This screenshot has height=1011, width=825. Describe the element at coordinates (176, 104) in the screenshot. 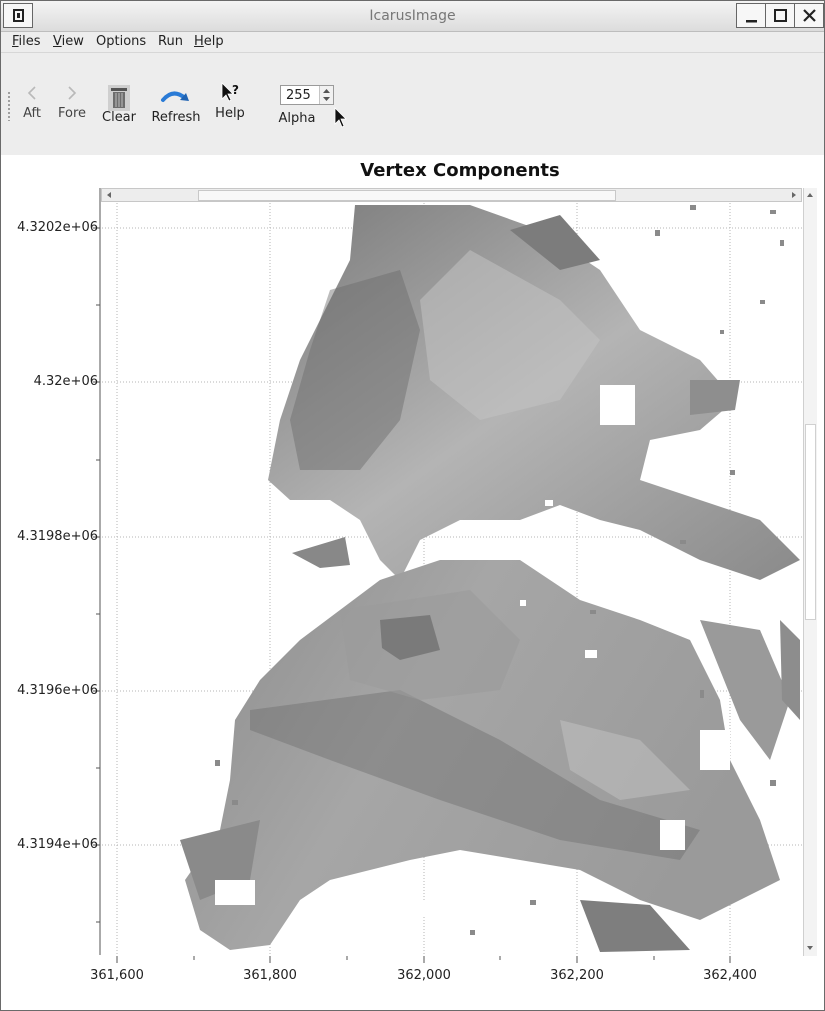

I see `refresh-button: Refresh` at that location.